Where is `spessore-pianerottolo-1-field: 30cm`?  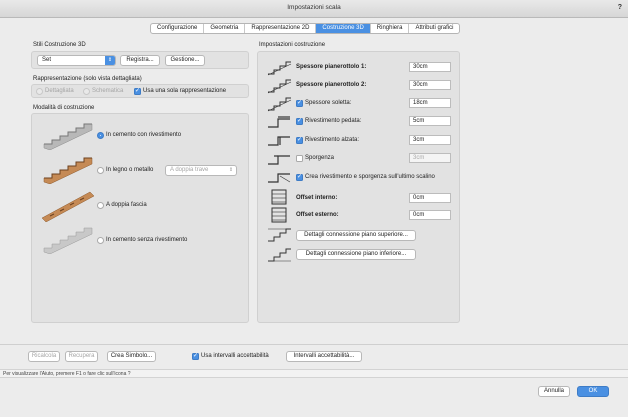 spessore-pianerottolo-1-field: 30cm is located at coordinates (430, 67).